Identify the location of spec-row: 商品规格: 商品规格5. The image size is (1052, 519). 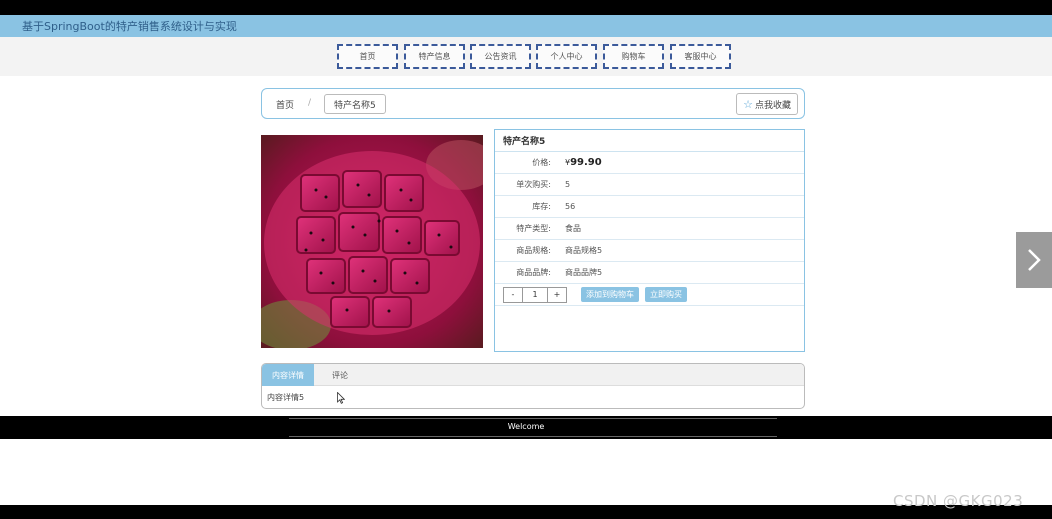
(649, 251).